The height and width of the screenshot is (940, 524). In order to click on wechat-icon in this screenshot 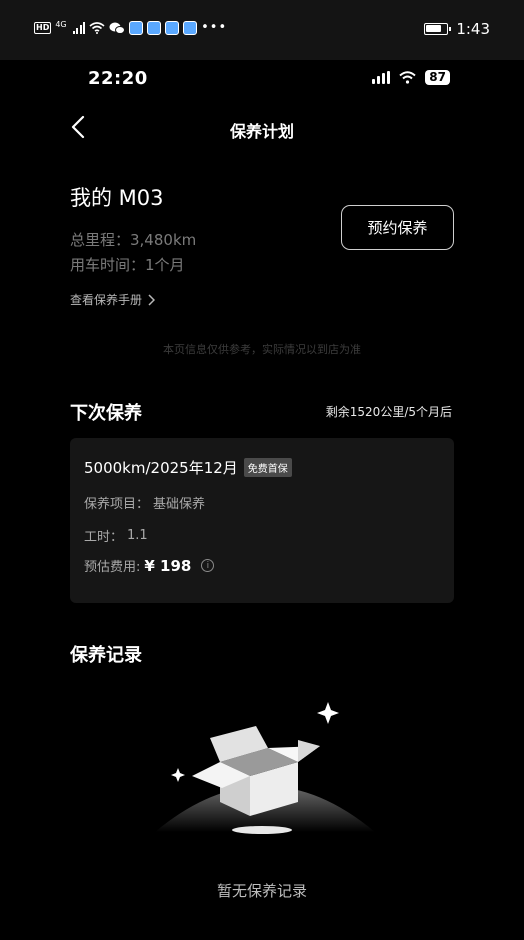, I will do `click(117, 28)`.